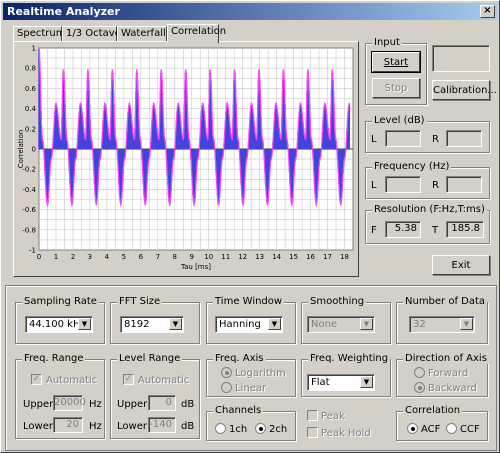 The width and height of the screenshot is (500, 453). What do you see at coordinates (196, 33) in the screenshot?
I see `tab-correlation: Correlation` at bounding box center [196, 33].